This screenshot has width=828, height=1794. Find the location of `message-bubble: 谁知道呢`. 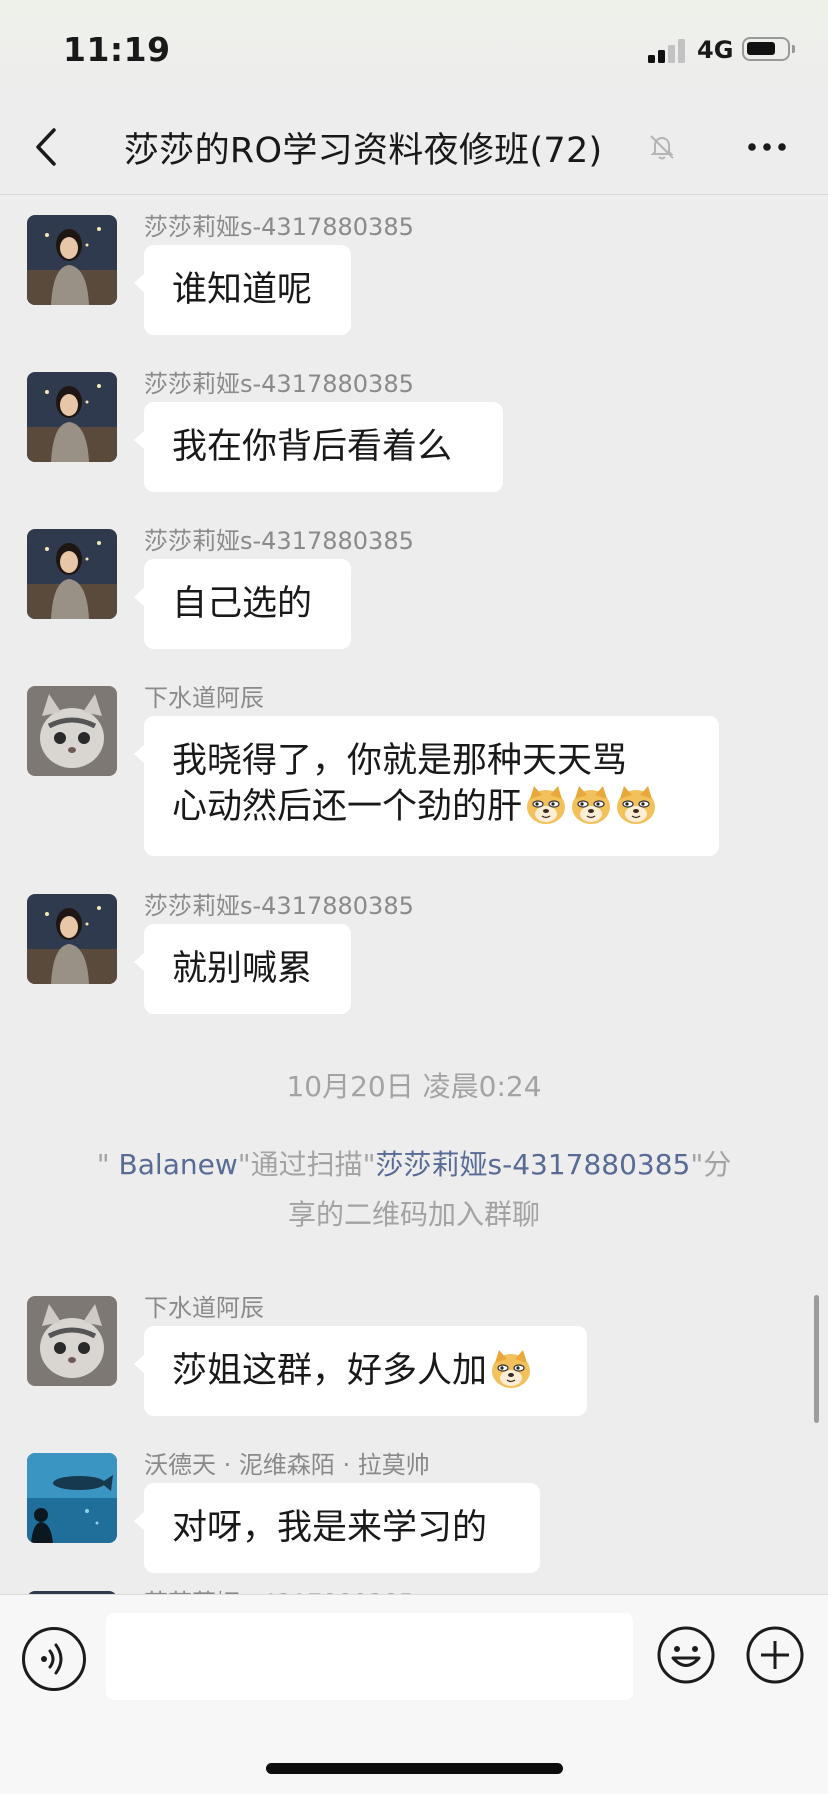

message-bubble: 谁知道呢 is located at coordinates (242, 290).